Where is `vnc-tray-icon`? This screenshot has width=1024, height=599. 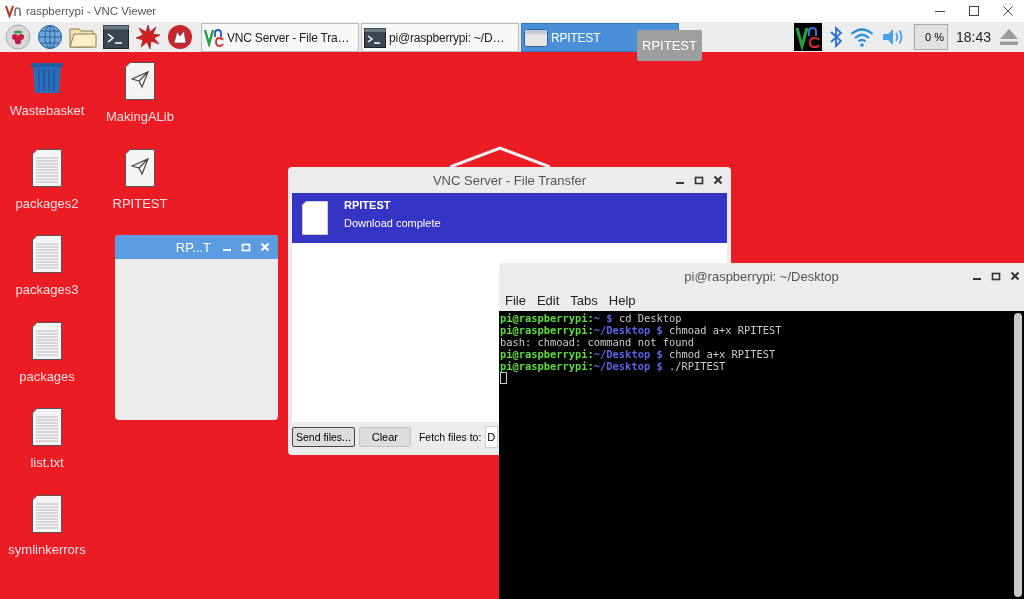 vnc-tray-icon is located at coordinates (807, 37).